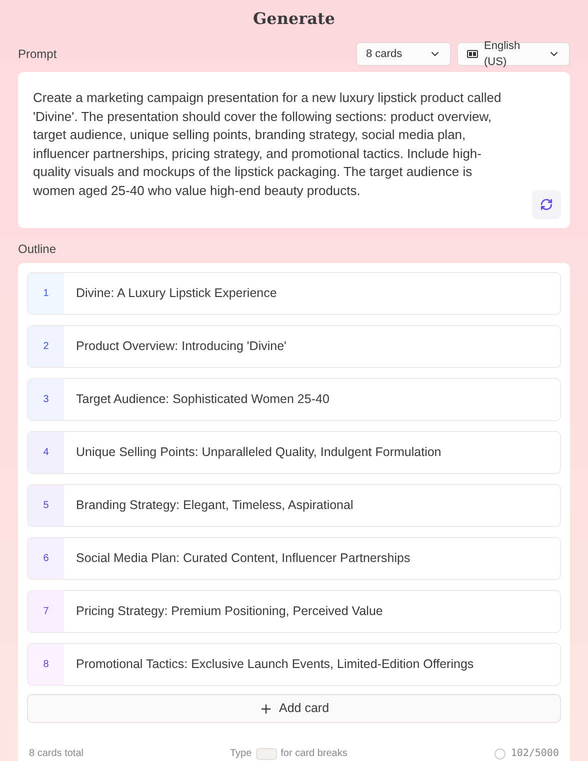 The height and width of the screenshot is (761, 588). I want to click on card-title: Product Overview: Introducing 'Divine', so click(180, 347).